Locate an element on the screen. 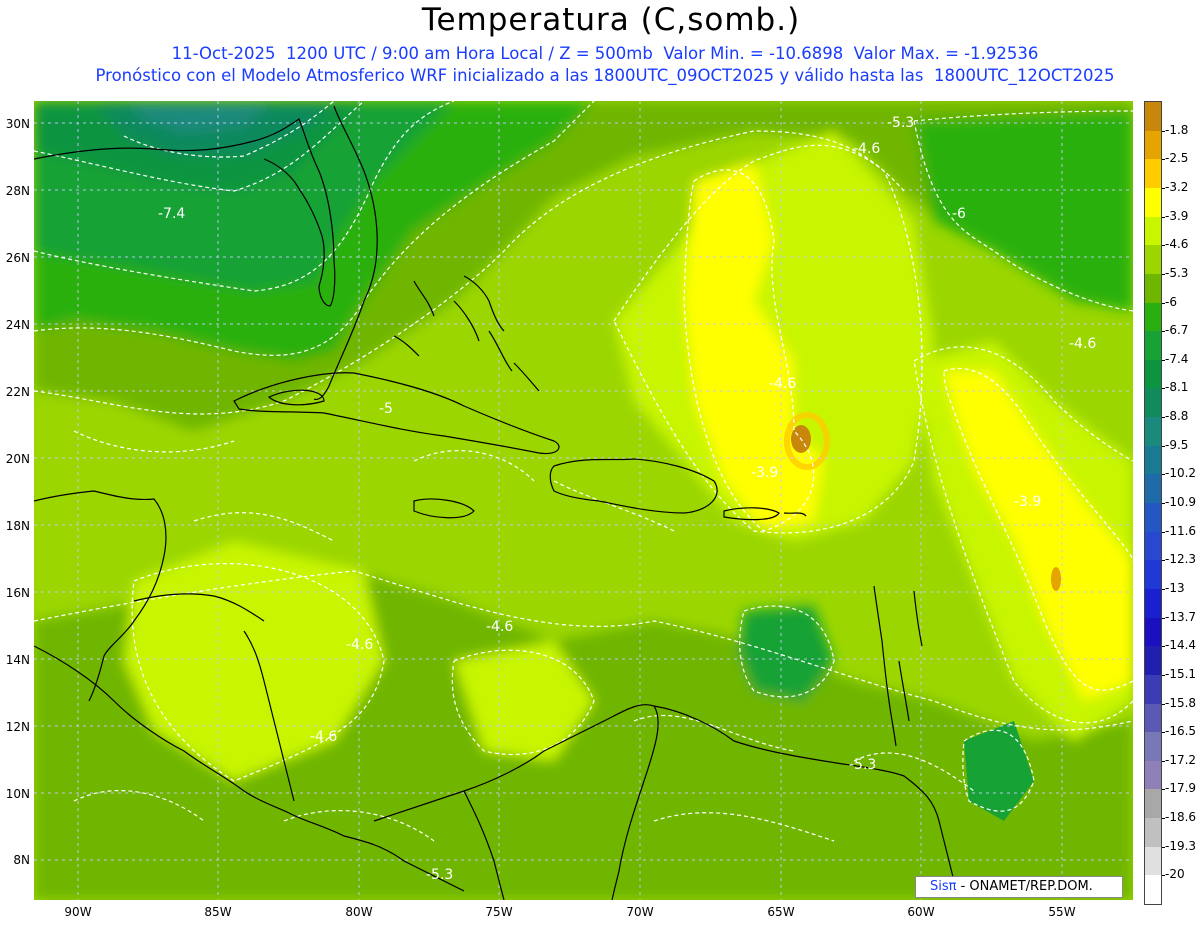  colorbar-label: -14.4 is located at coordinates (1181, 645).